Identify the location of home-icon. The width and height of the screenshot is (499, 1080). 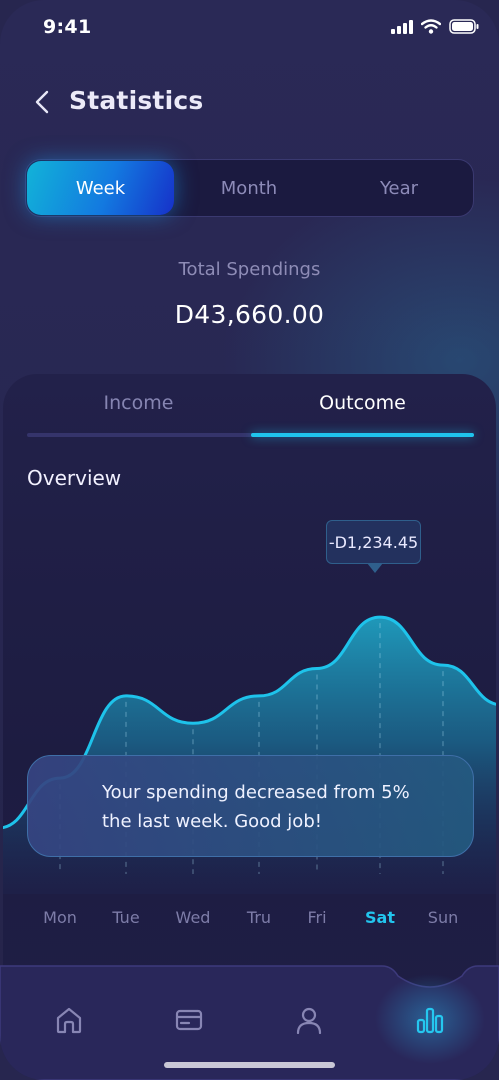
(69, 1020).